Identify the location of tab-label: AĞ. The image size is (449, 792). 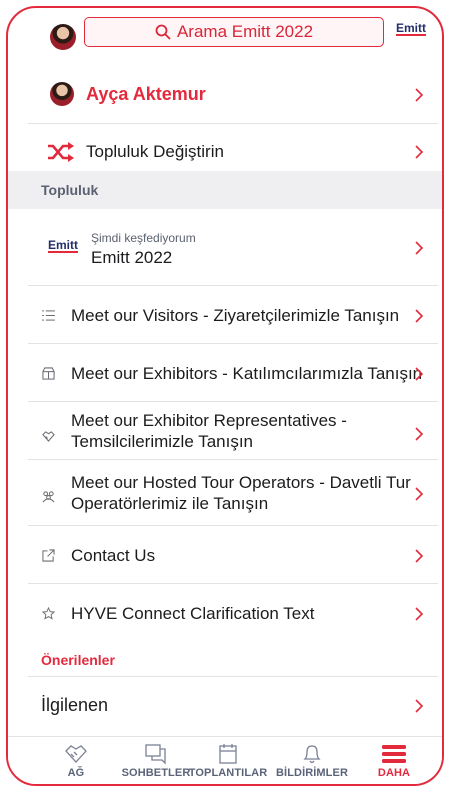
(76, 773).